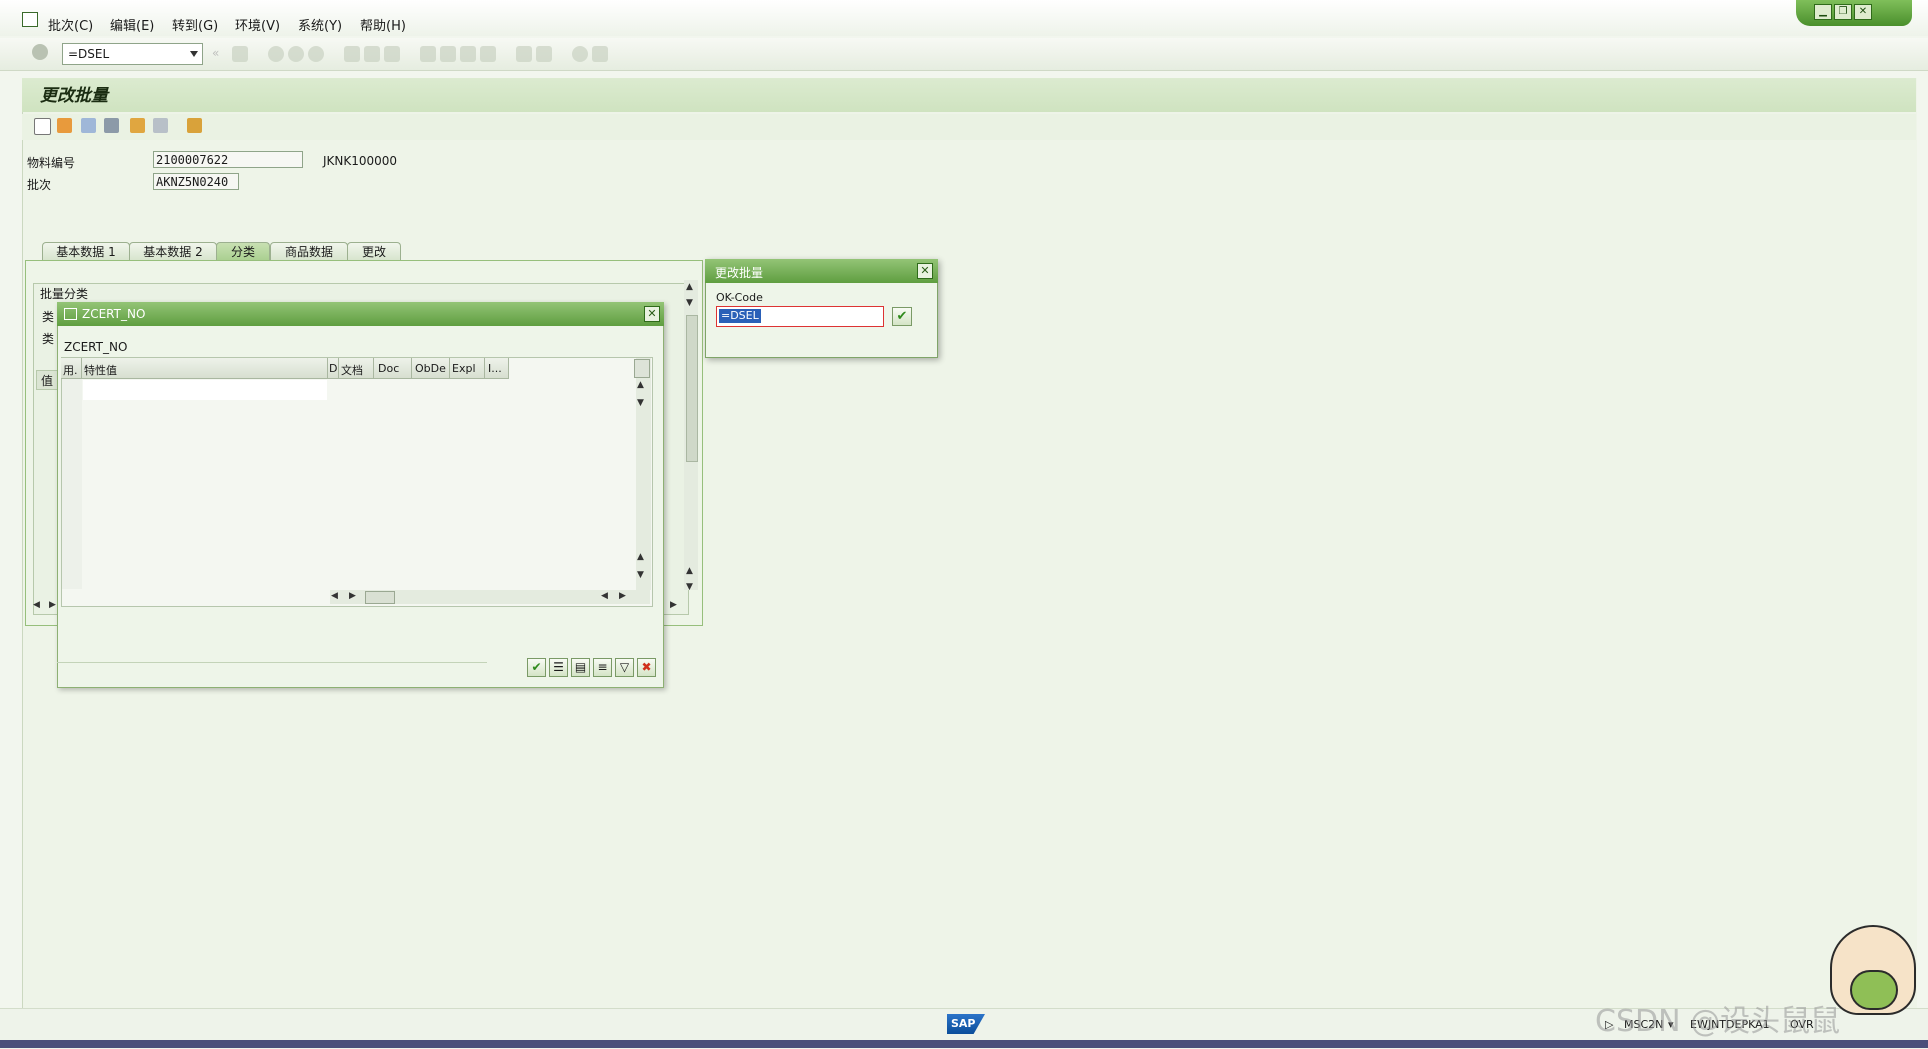 This screenshot has width=1928, height=1049. I want to click on okcode-confirm-button: ✔, so click(902, 316).